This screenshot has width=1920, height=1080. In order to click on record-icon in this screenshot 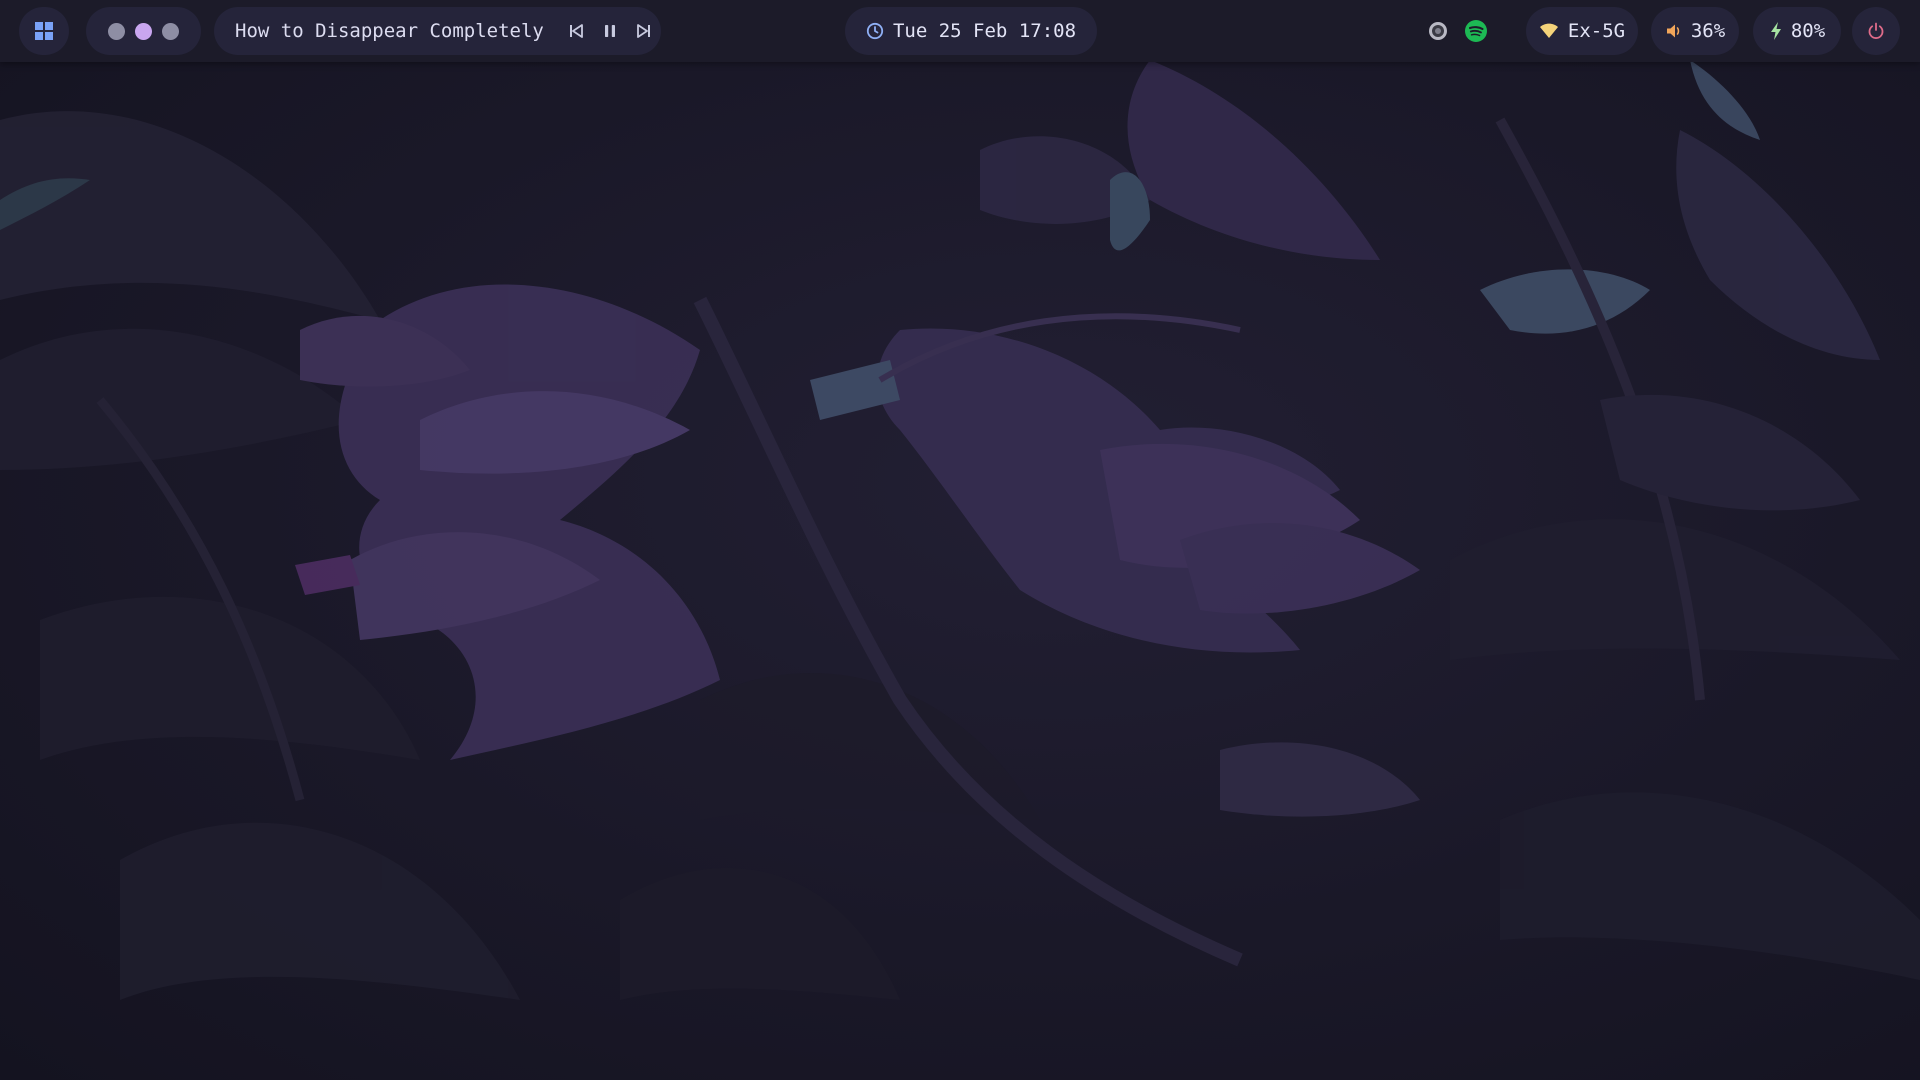, I will do `click(1438, 31)`.